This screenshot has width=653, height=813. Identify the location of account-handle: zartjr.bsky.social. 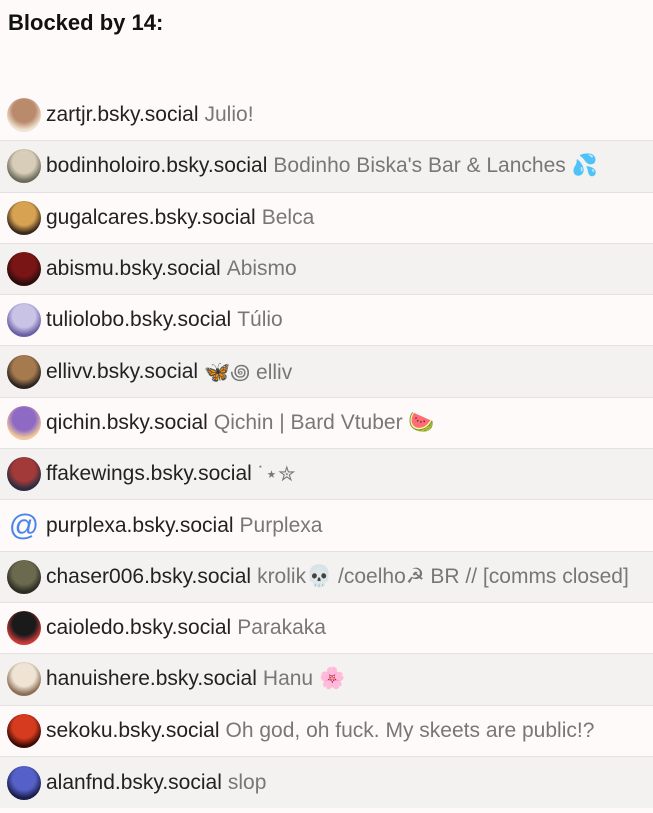
(122, 115).